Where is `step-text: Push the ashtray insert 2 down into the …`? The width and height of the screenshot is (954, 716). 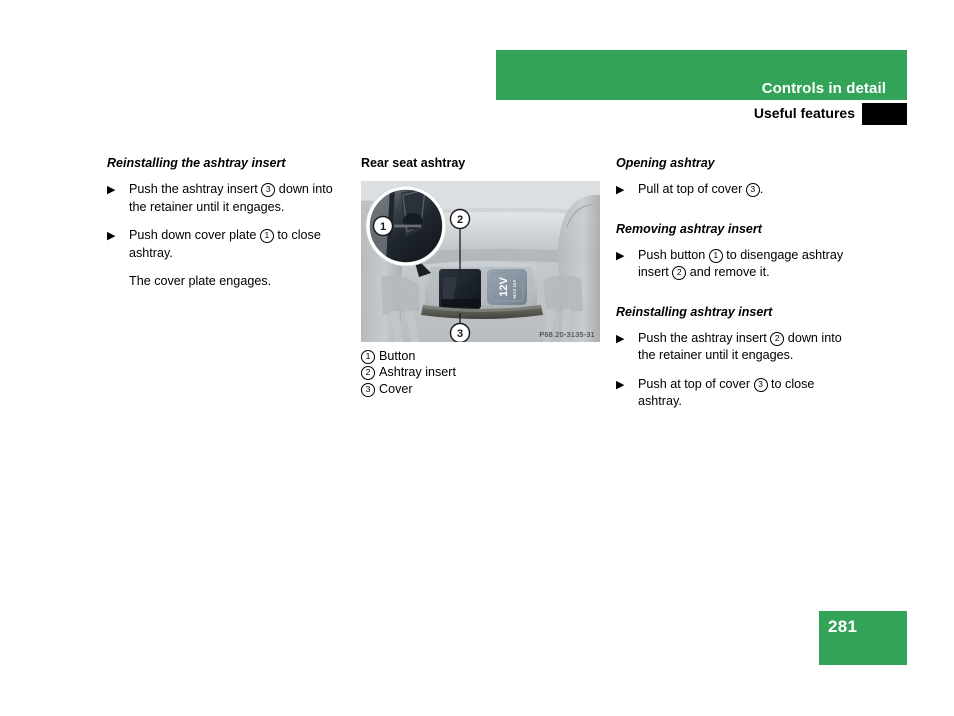
step-text: Push the ashtray insert 2 down into the … is located at coordinates (740, 346).